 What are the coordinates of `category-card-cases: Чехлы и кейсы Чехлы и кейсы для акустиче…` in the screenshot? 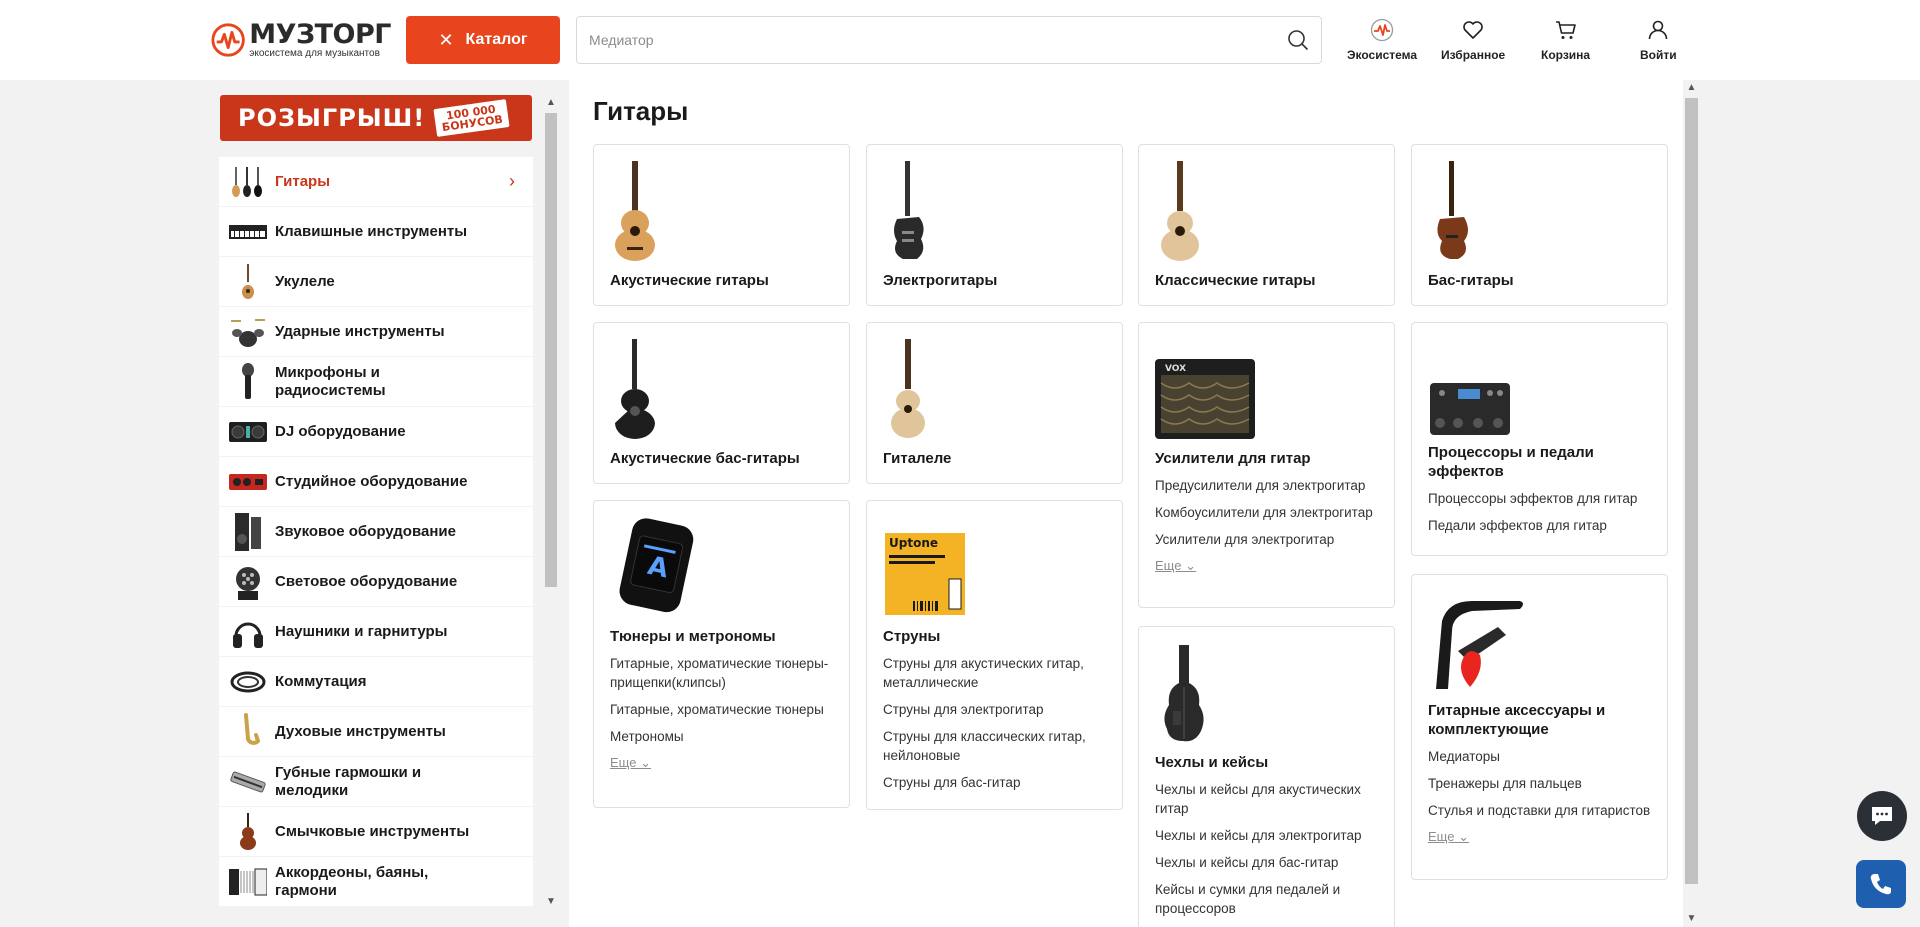 It's located at (1266, 776).